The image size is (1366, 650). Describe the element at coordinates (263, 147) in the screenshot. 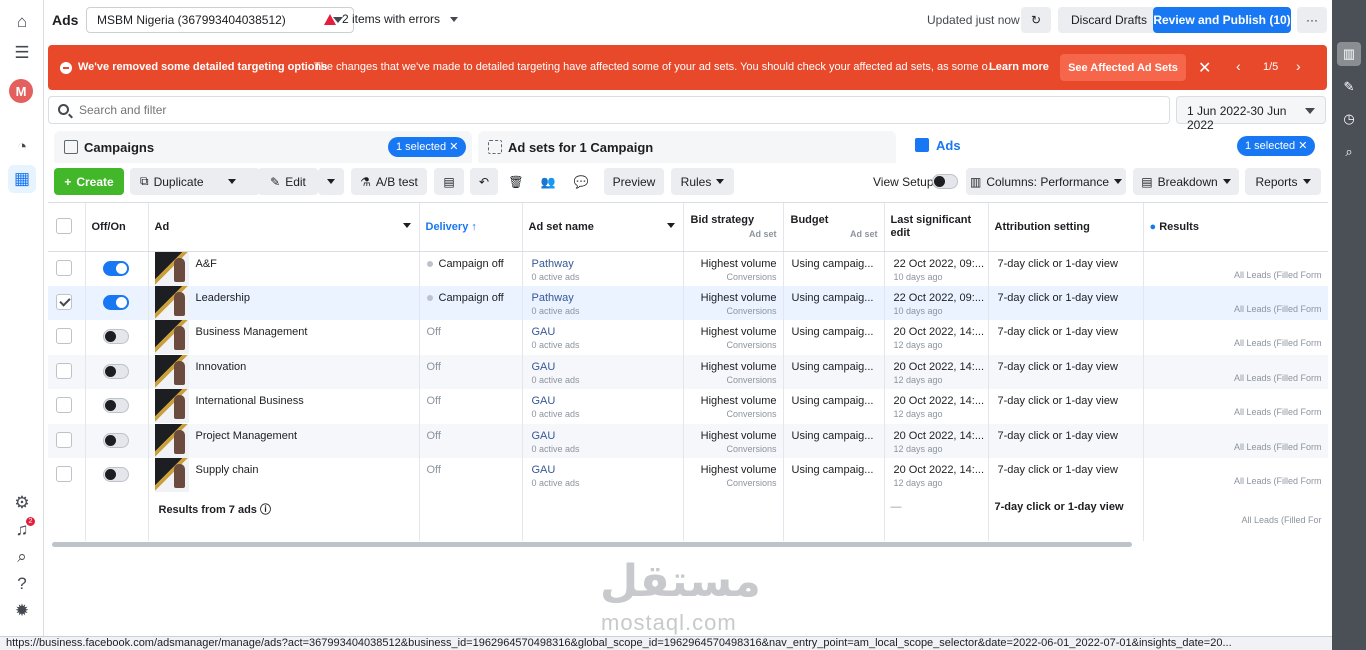

I see `tab-campaigns: Campaigns 1 selected ✕` at that location.